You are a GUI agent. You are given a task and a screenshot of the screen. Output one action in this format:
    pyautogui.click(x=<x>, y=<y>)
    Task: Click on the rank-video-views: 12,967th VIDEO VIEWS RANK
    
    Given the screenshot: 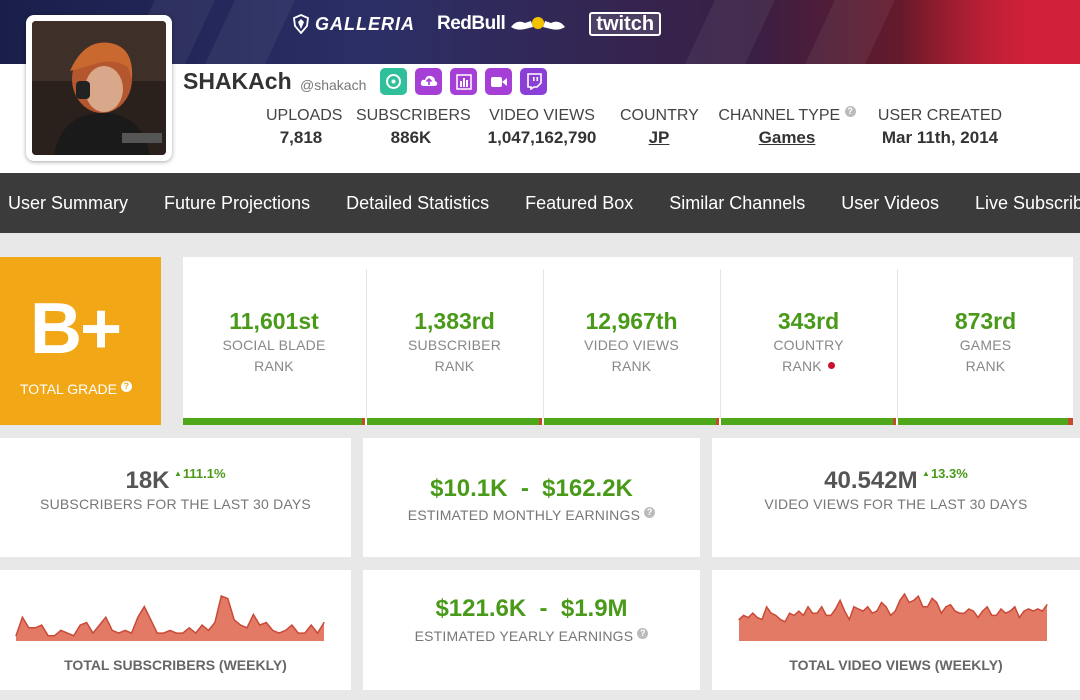 What is the action you would take?
    pyautogui.click(x=631, y=341)
    